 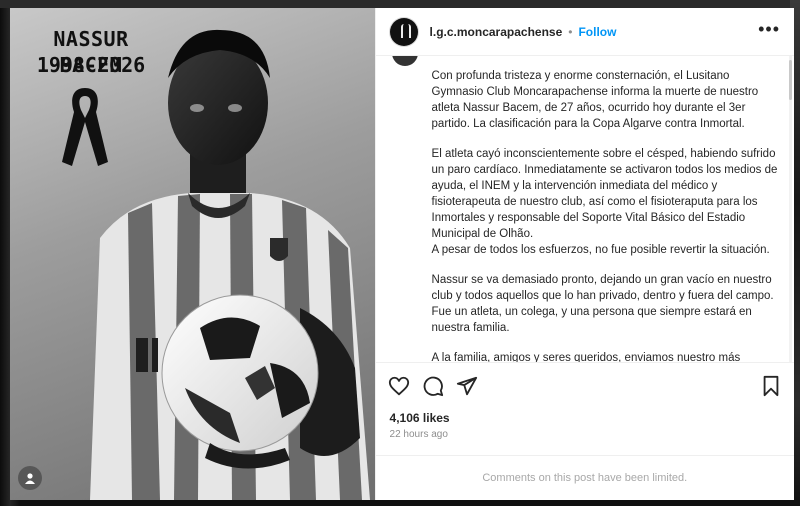 What do you see at coordinates (790, 80) in the screenshot?
I see `caption-scrollbar-thumb` at bounding box center [790, 80].